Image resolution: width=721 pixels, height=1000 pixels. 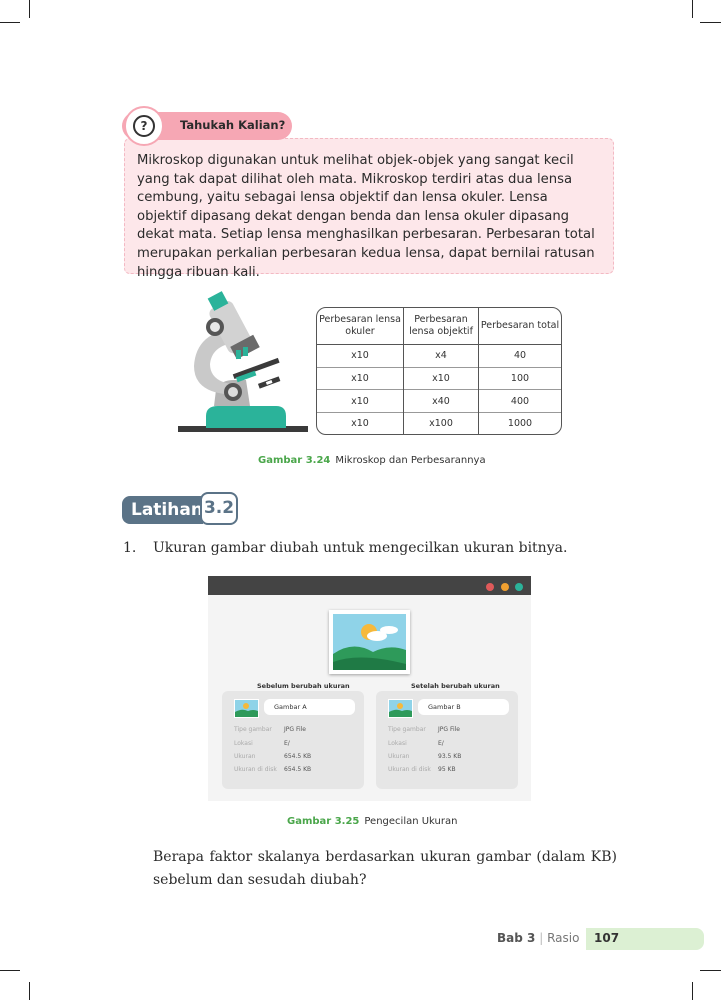 I want to click on close-dot-icon, so click(x=490, y=587).